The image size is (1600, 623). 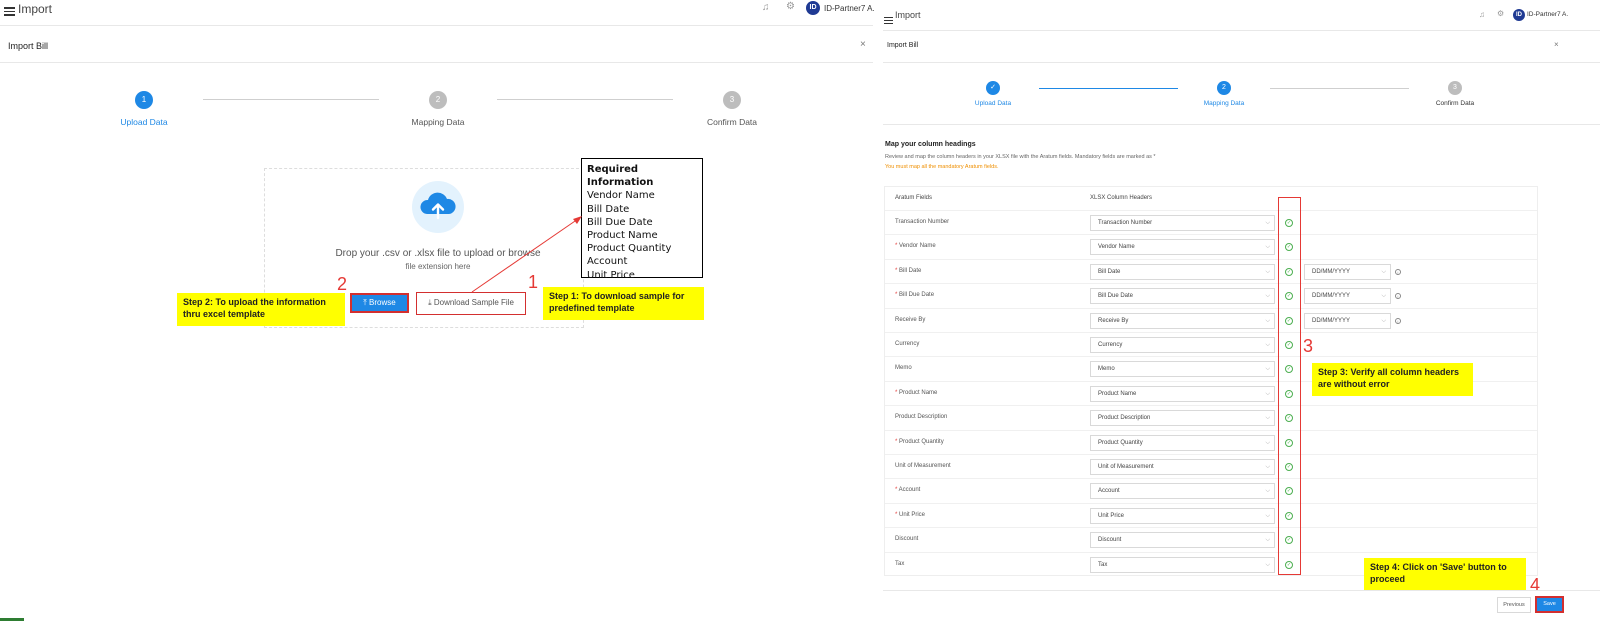 I want to click on field-name: * Vendor Name, so click(x=915, y=246).